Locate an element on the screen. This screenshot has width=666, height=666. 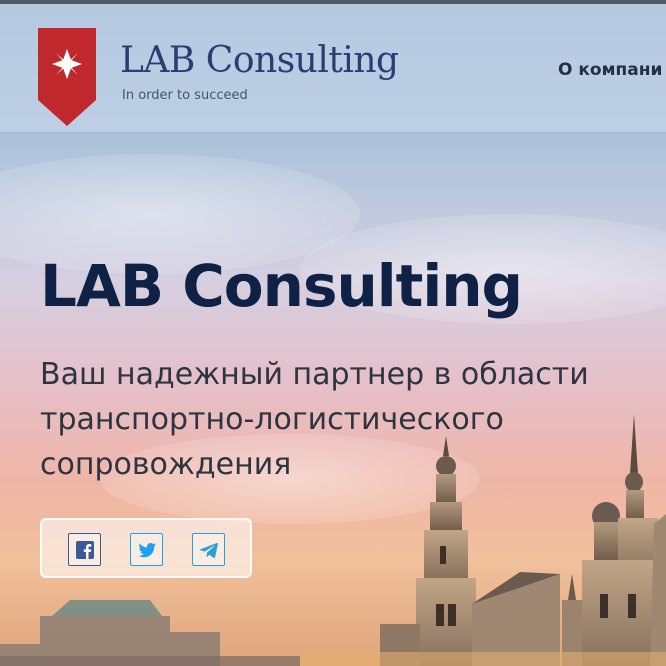
facebook-share-button is located at coordinates (84, 549).